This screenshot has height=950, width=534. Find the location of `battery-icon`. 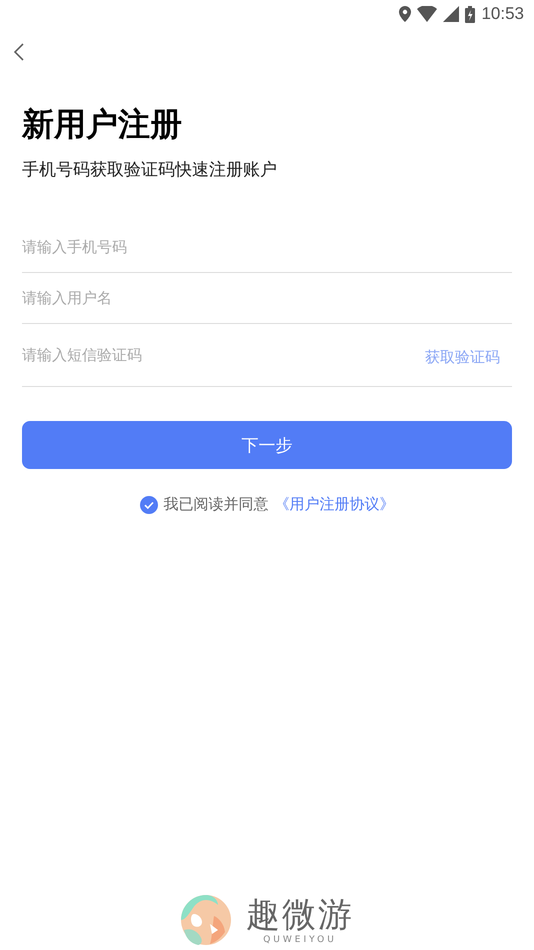

battery-icon is located at coordinates (470, 14).